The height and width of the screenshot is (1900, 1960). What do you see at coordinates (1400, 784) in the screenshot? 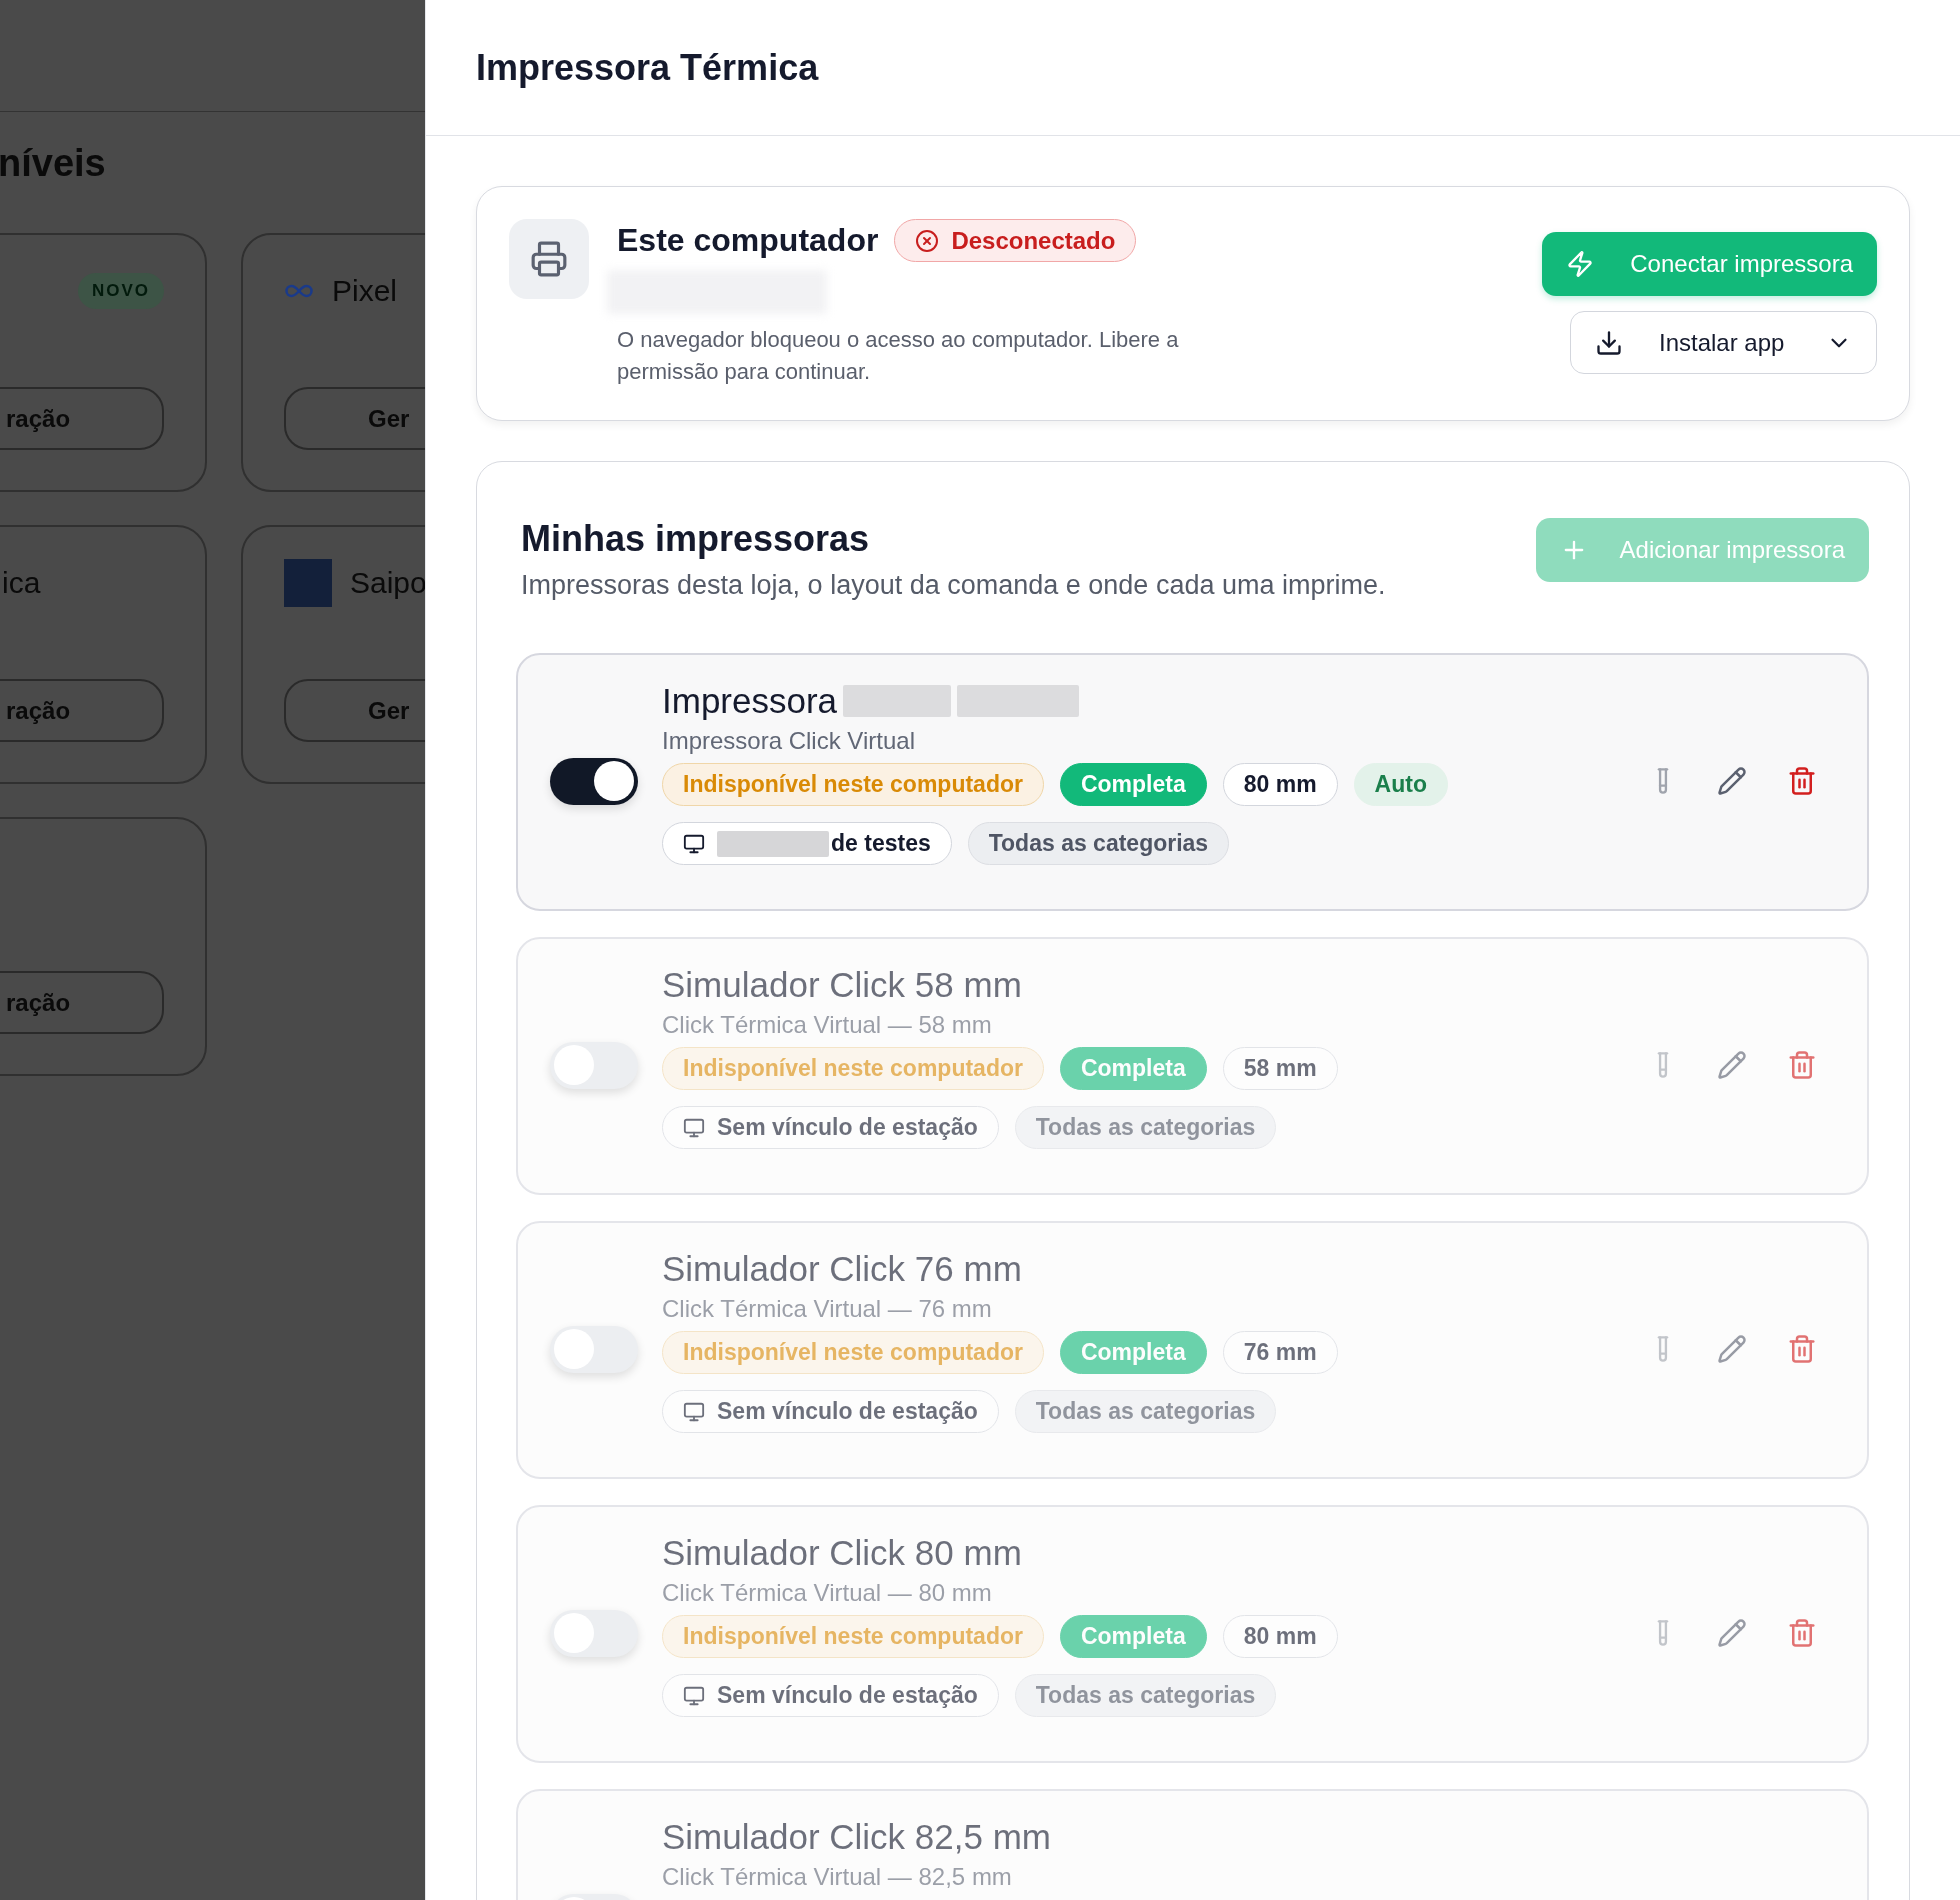
I see `auto-chip: Auto` at bounding box center [1400, 784].